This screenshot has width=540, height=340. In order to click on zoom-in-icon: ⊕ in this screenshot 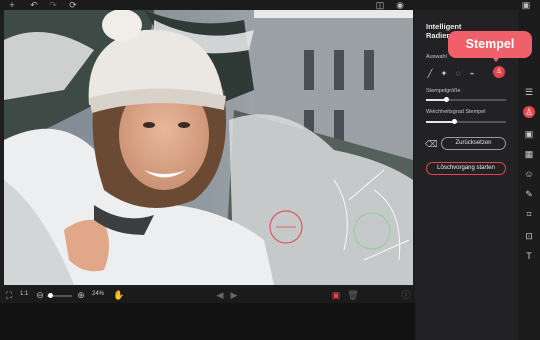, I will do `click(81, 295)`.